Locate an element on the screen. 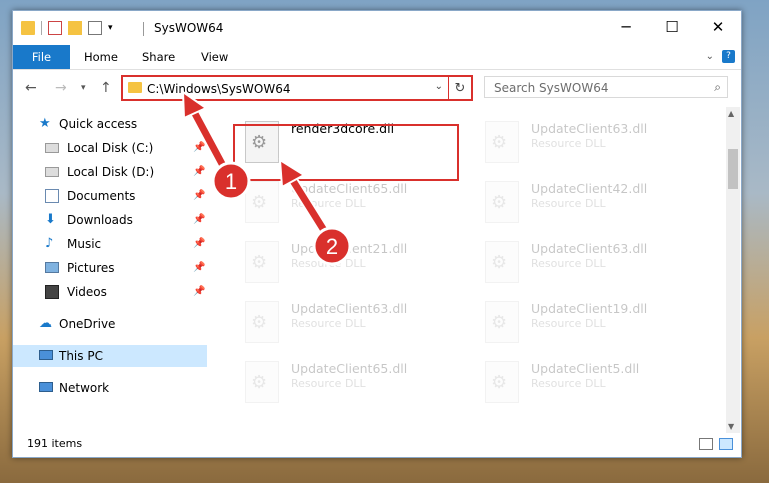 The height and width of the screenshot is (483, 769). refresh-button: ↻ is located at coordinates (459, 88).